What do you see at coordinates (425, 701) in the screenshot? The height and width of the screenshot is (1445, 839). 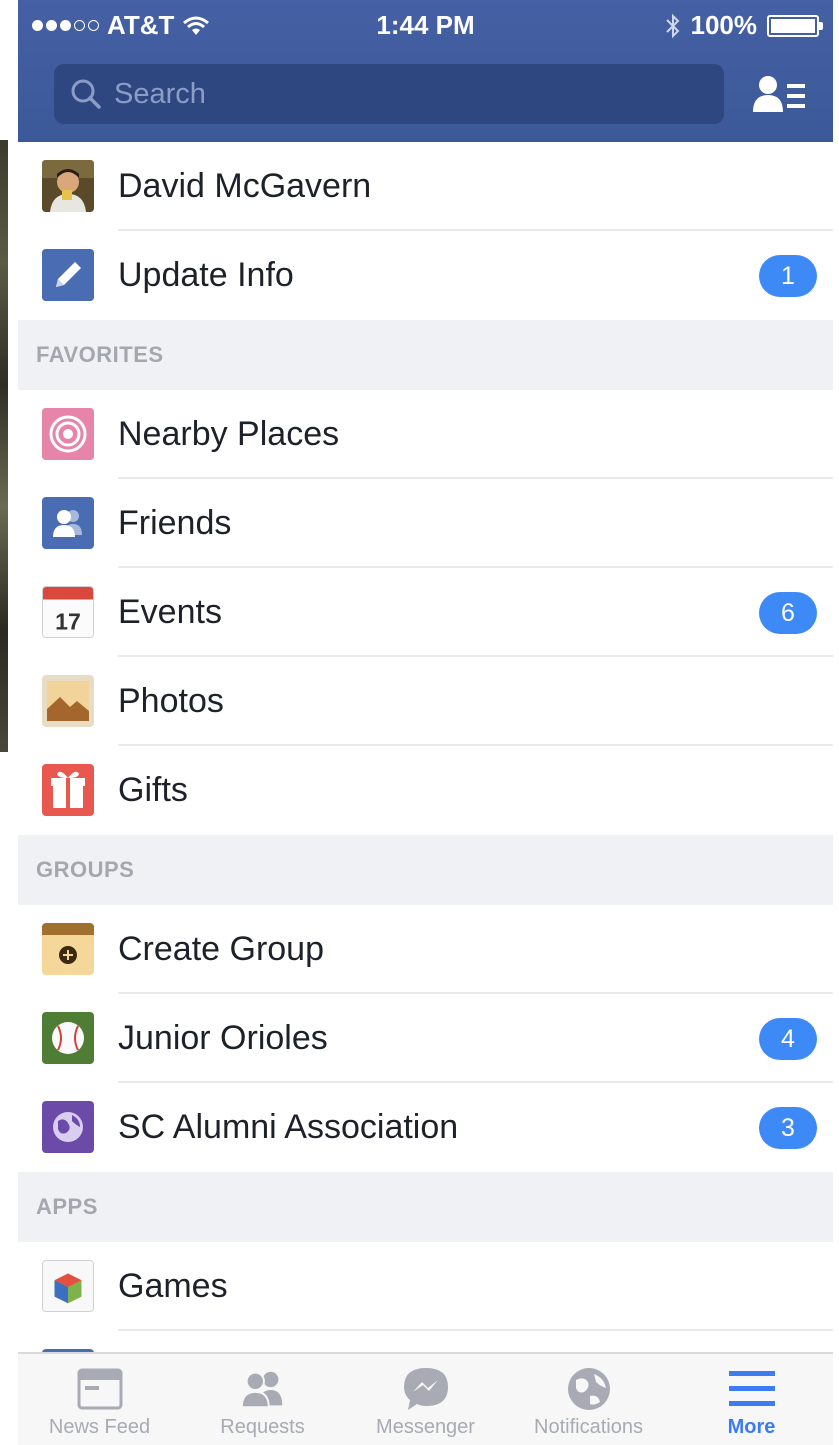 I see `favorite-item-photos: Photos` at bounding box center [425, 701].